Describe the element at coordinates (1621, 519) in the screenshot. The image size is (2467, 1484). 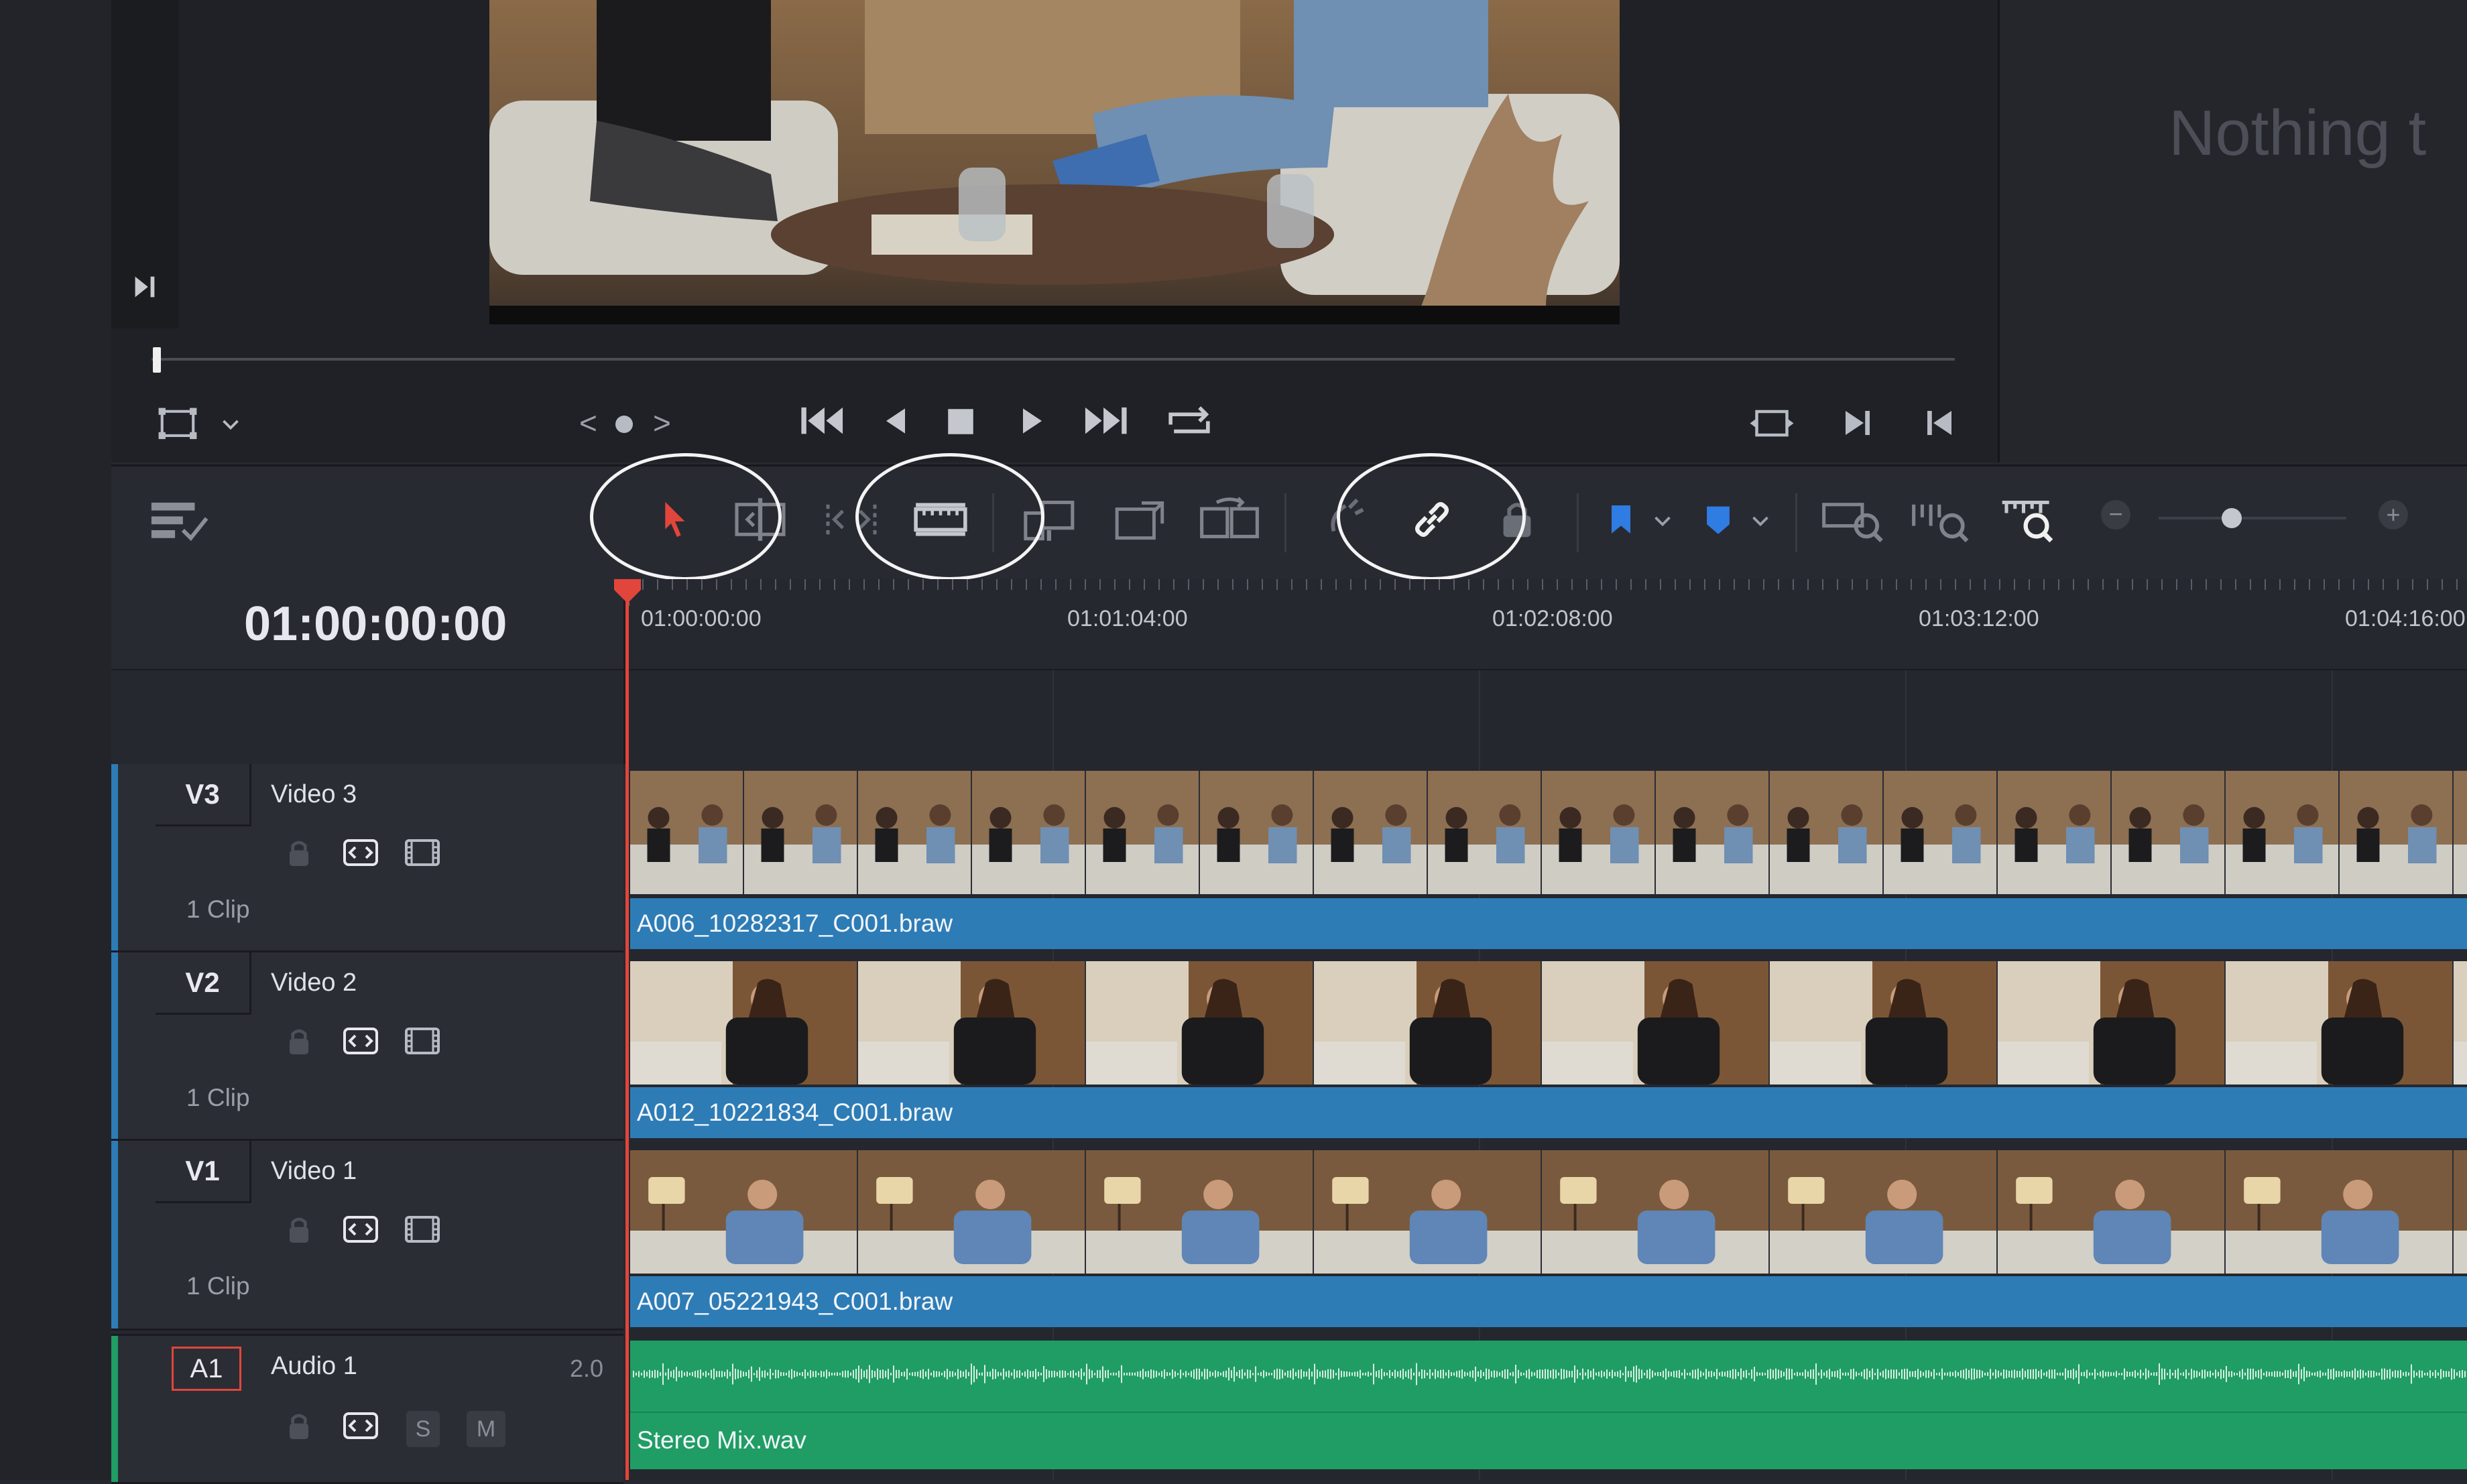
I see `flag-icon` at that location.